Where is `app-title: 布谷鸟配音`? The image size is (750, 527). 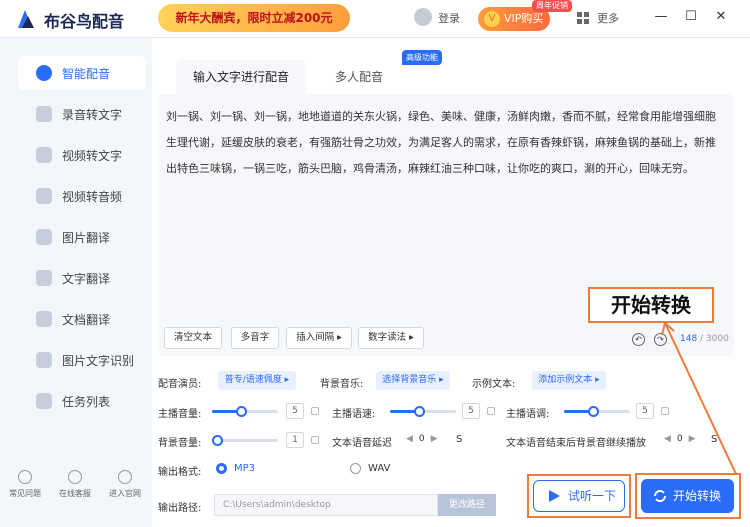
app-title: 布谷鸟配音 is located at coordinates (84, 21).